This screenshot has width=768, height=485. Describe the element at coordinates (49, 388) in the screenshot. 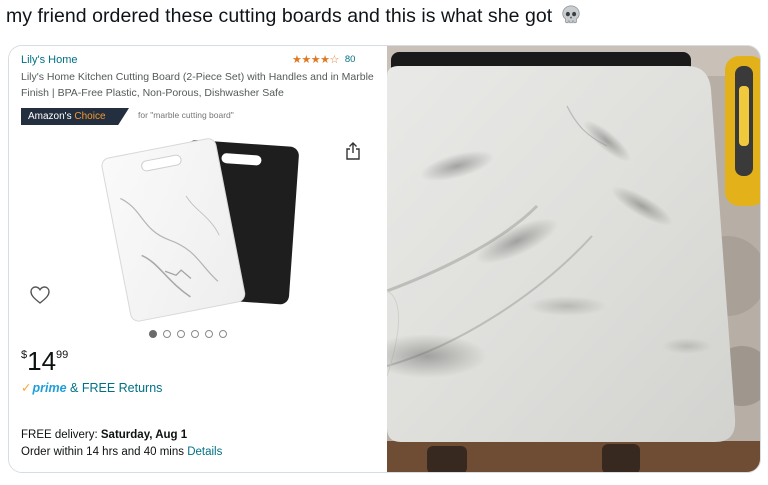

I see `prime-label: prime` at that location.